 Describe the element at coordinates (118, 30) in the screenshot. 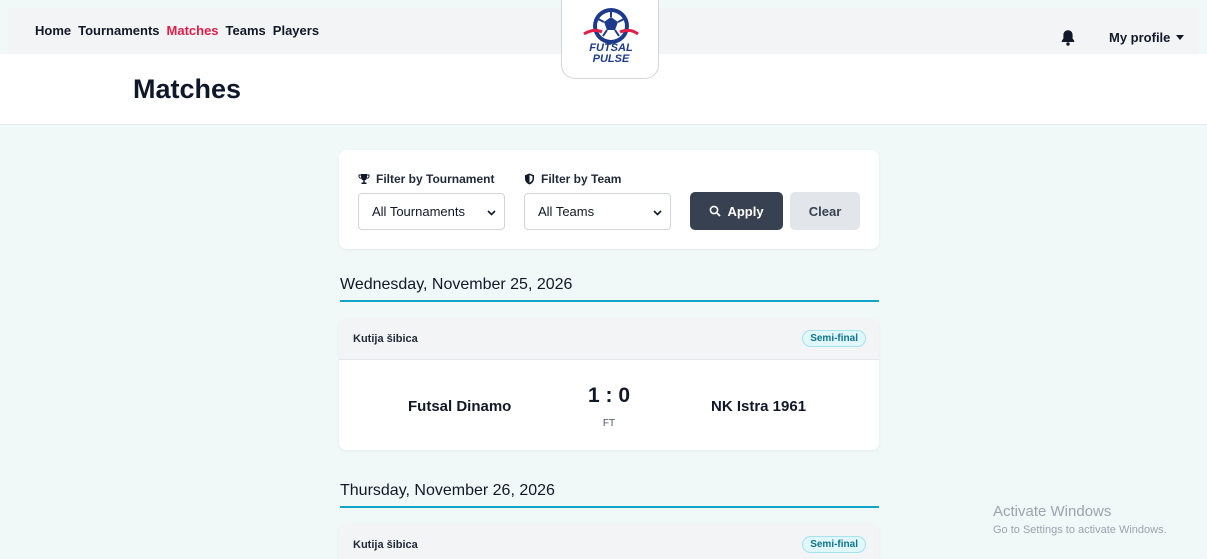

I see `nav-tournaments: Tournaments` at that location.